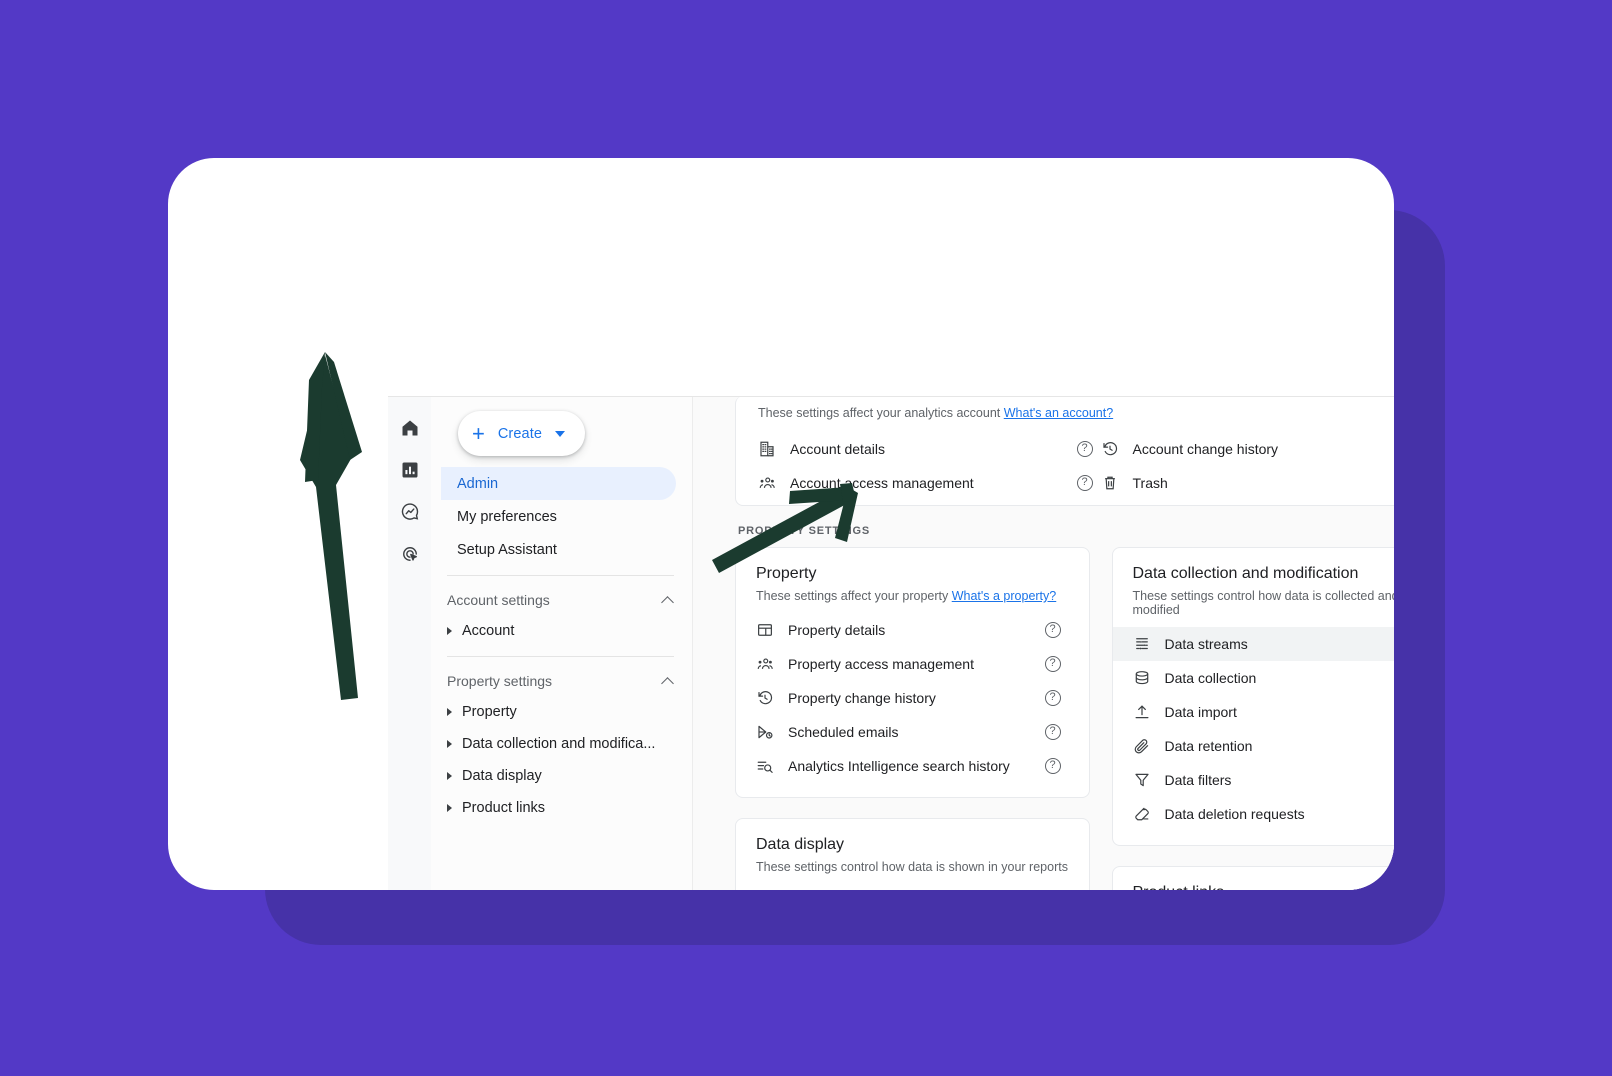 The image size is (1612, 1076). Describe the element at coordinates (1200, 712) in the screenshot. I see `row-label: Data import` at that location.